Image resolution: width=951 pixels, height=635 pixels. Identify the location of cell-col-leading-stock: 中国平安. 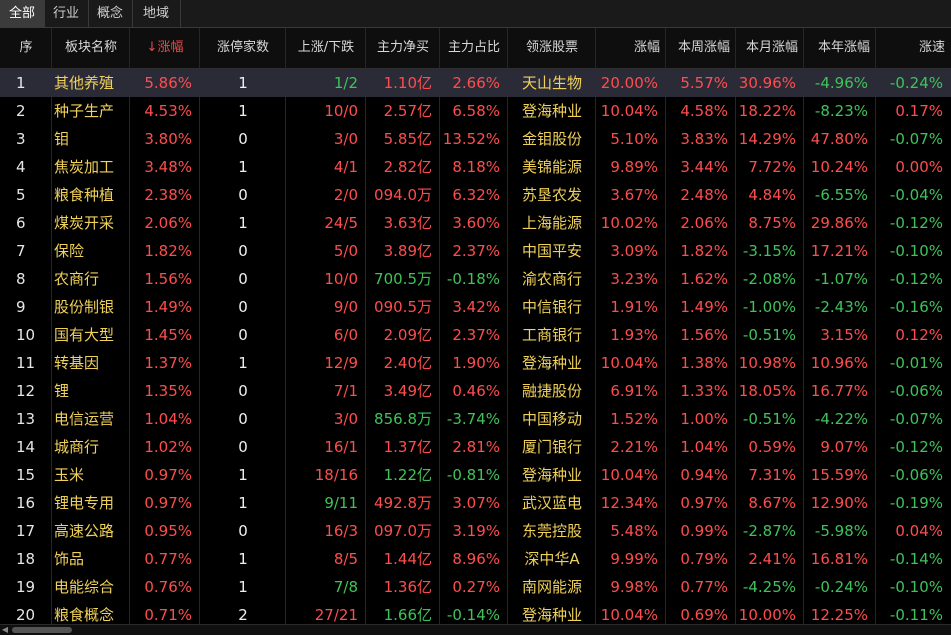
(552, 251).